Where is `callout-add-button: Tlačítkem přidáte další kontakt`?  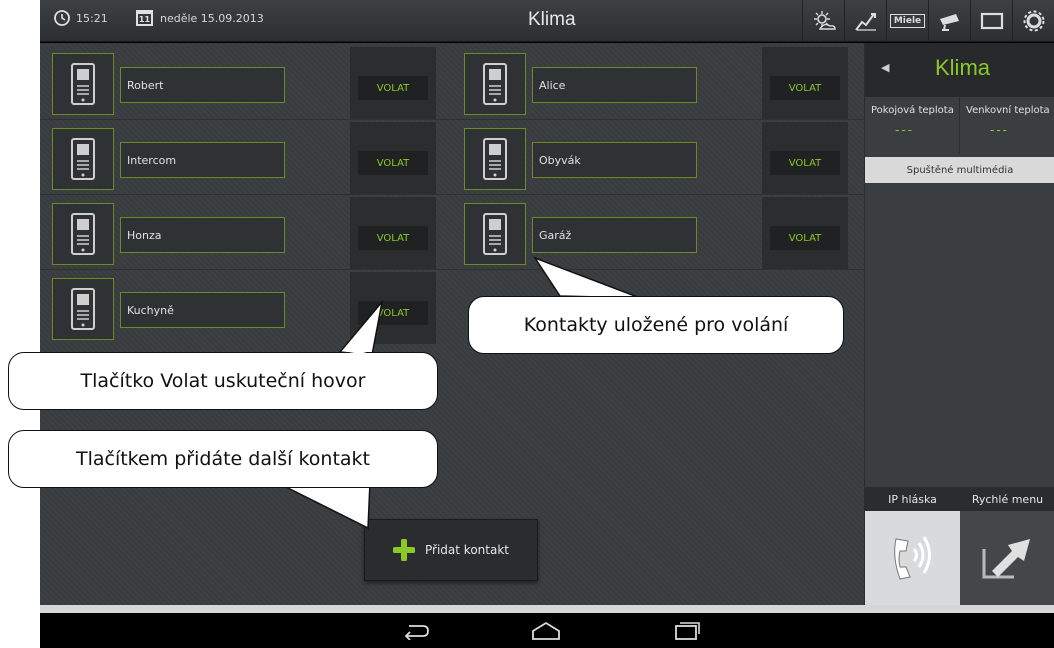
callout-add-button: Tlačítkem přidáte další kontakt is located at coordinates (223, 459).